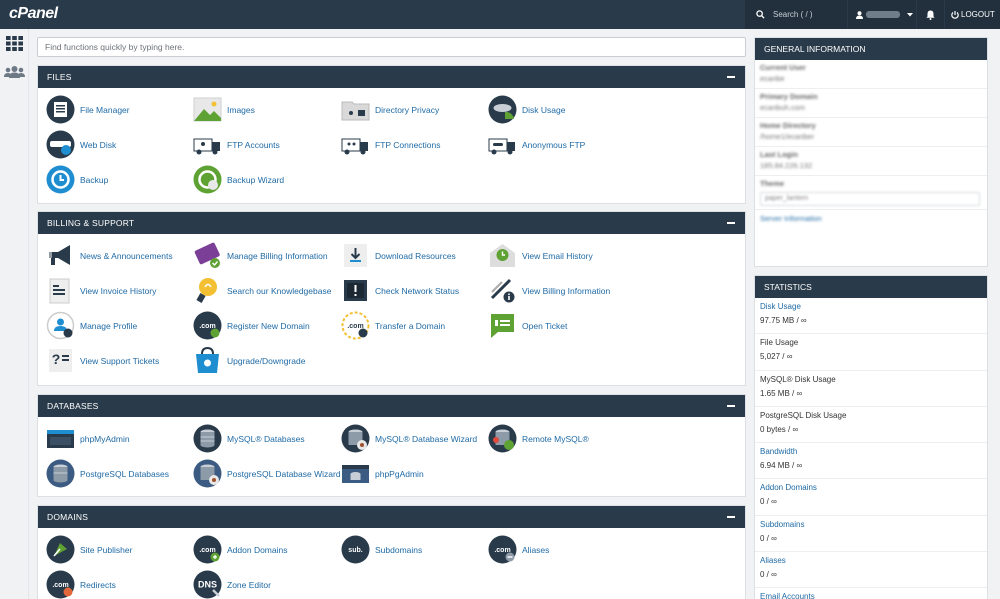  What do you see at coordinates (414, 109) in the screenshot?
I see `directory-privacy-link: Directory Privacy` at bounding box center [414, 109].